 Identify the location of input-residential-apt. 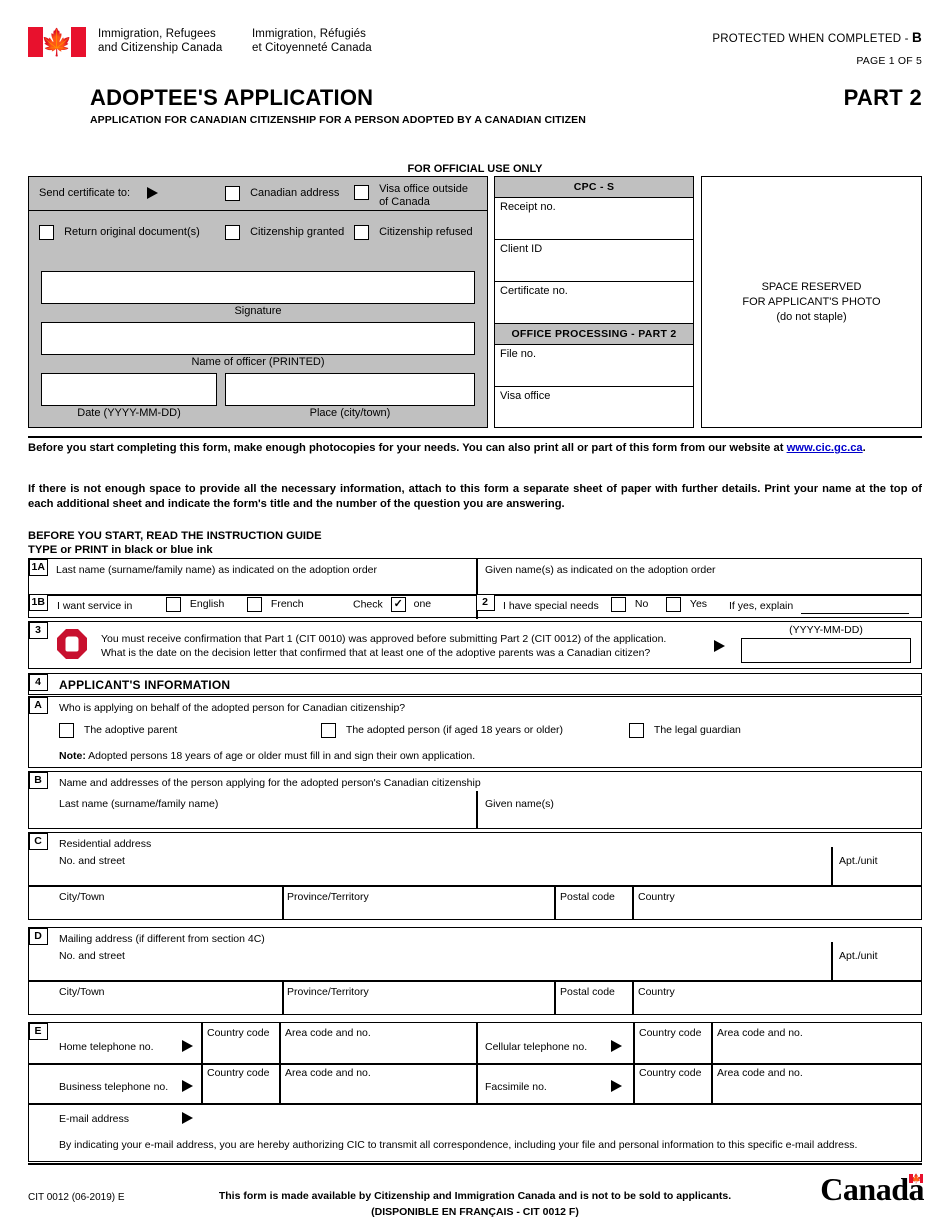
(876, 876).